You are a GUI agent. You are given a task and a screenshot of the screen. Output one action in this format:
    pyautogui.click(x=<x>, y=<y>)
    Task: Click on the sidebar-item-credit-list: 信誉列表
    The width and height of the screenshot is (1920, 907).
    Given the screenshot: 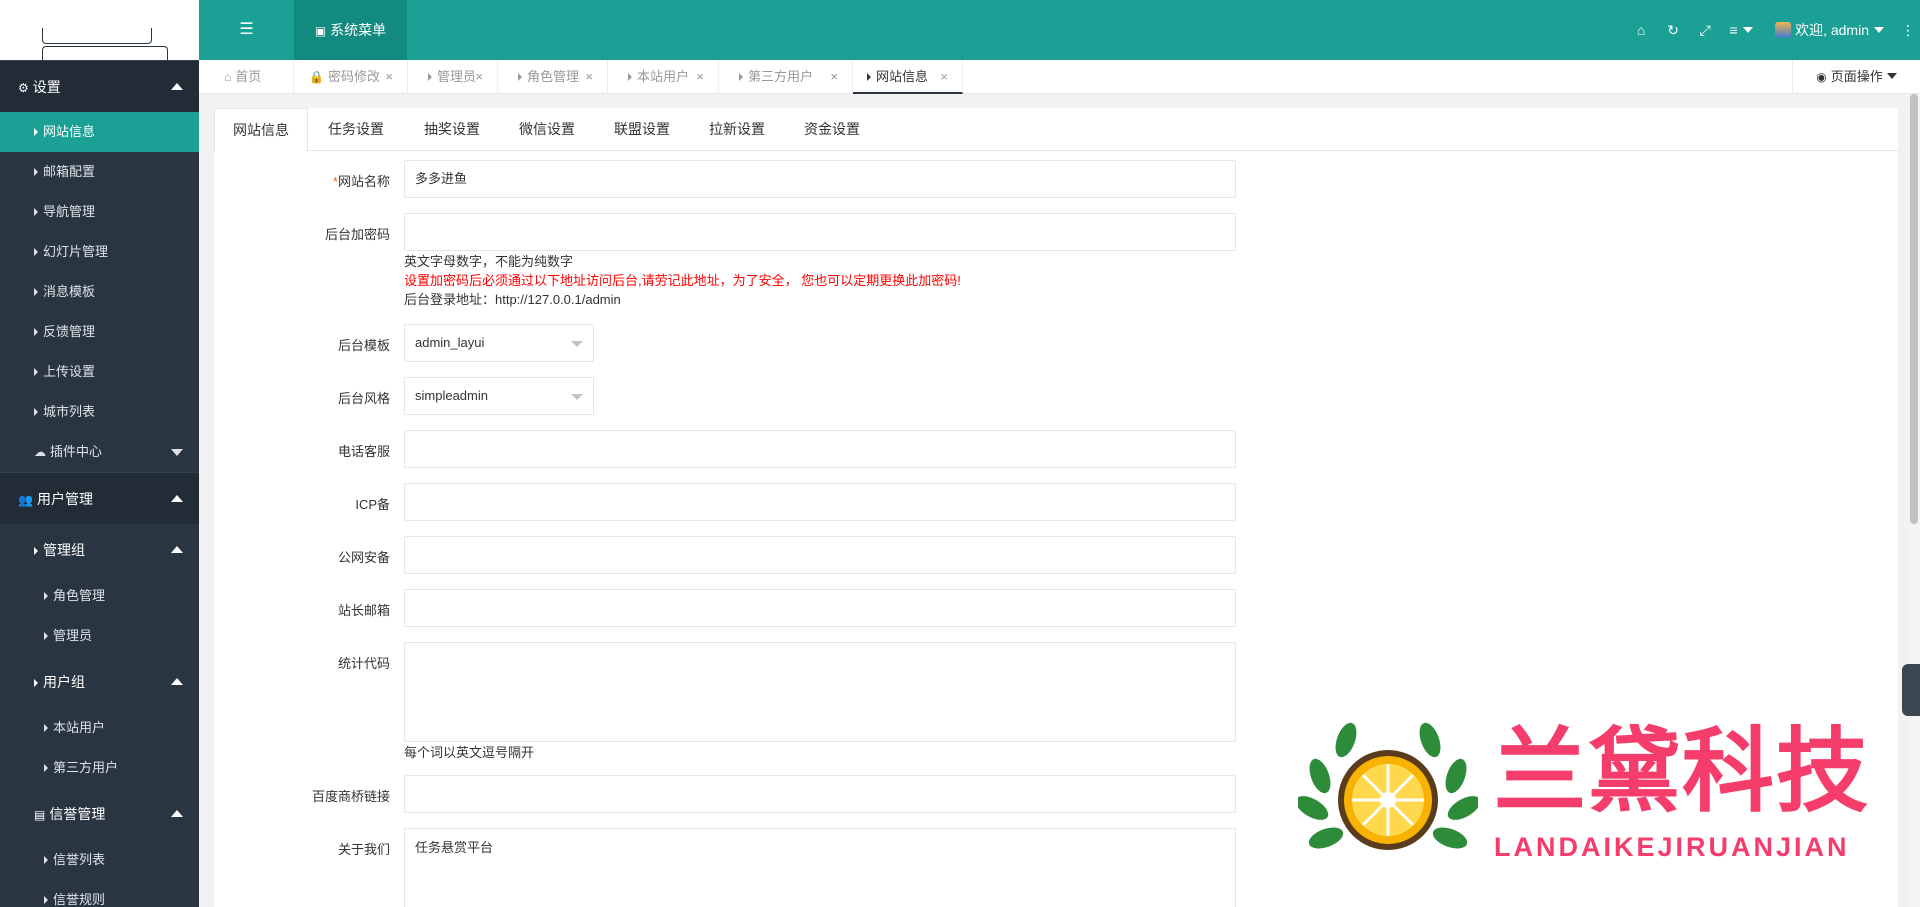 What is the action you would take?
    pyautogui.click(x=99, y=860)
    